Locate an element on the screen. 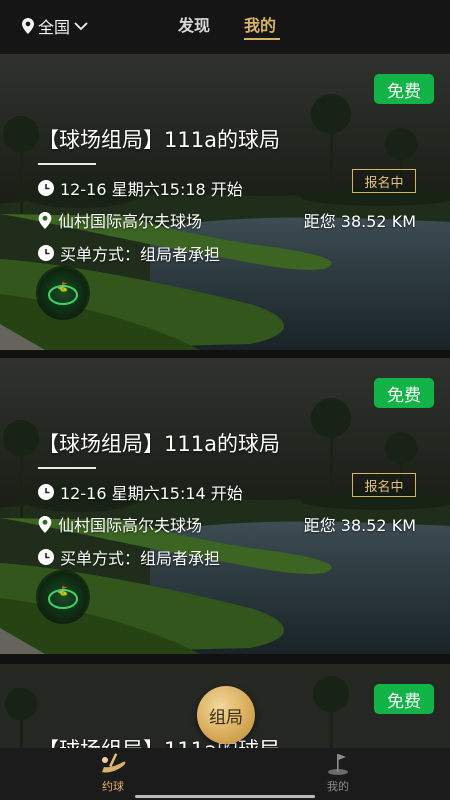  nav-item-mine: 我的 is located at coordinates (338, 773).